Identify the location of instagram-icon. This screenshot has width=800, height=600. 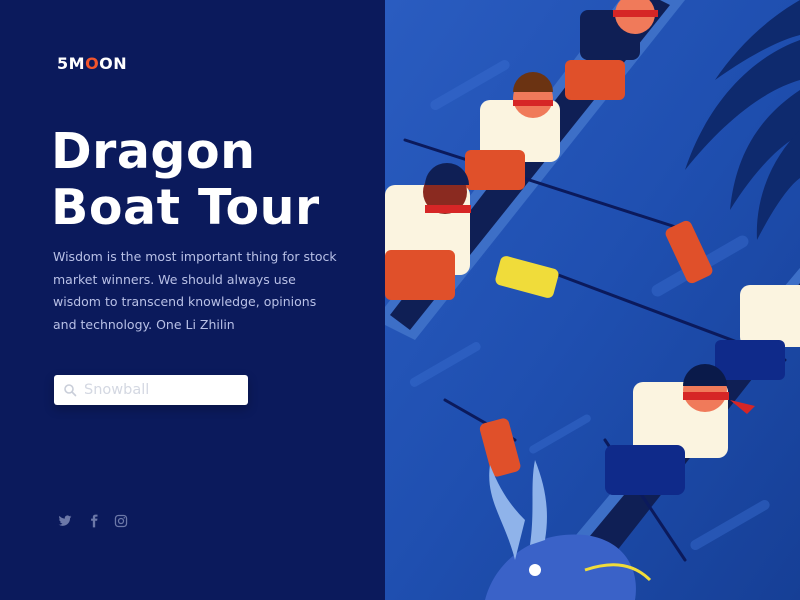
(121, 521).